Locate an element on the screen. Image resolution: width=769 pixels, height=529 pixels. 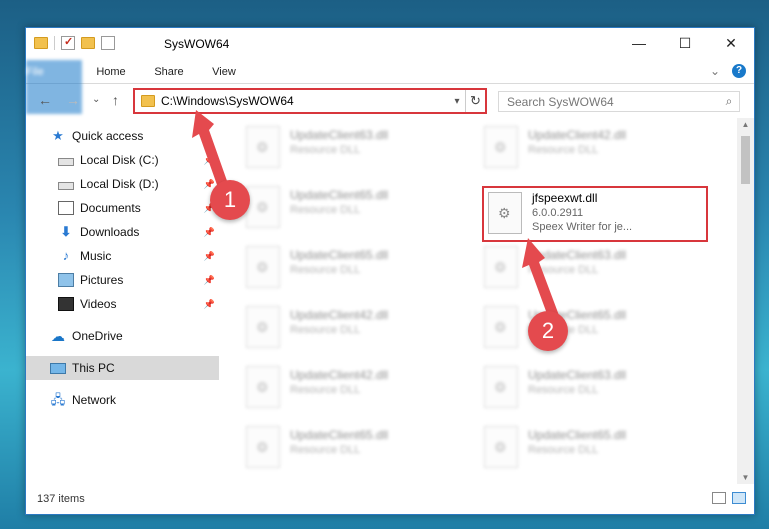
item-count: 137 items is located at coordinates (61, 499).